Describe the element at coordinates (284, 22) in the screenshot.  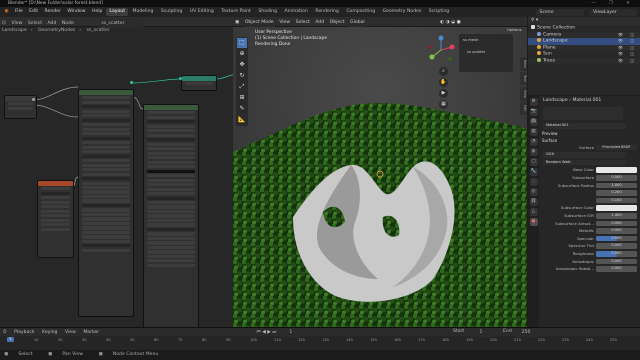
I see `viewport-menu-view: View` at that location.